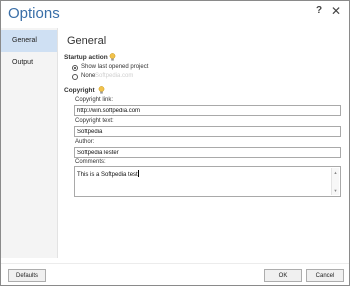 The height and width of the screenshot is (286, 350). I want to click on ok-button: OK, so click(283, 275).